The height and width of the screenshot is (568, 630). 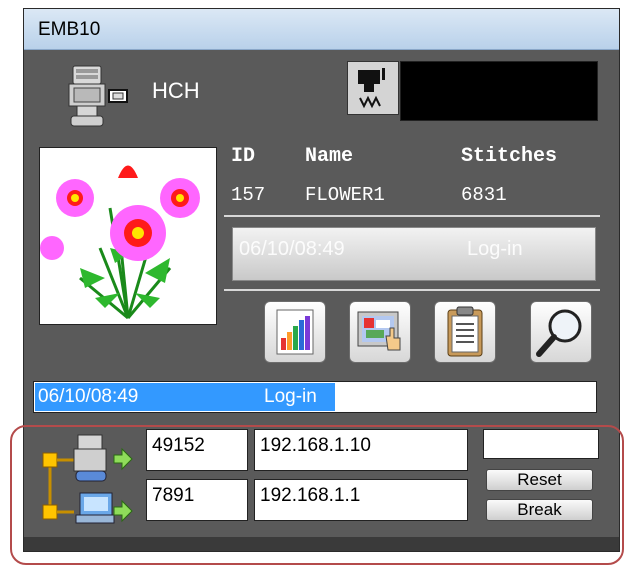 I want to click on status-display, so click(x=499, y=91).